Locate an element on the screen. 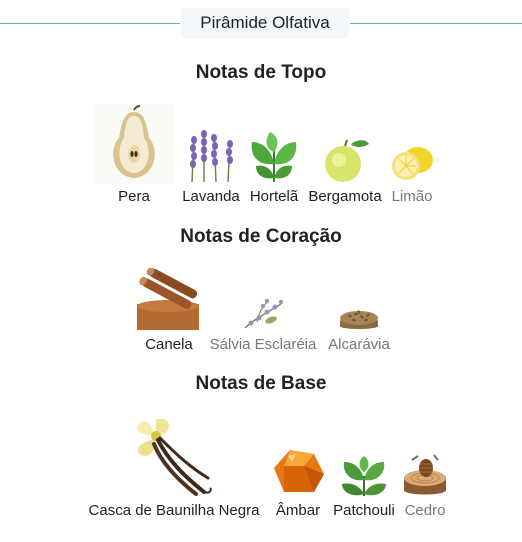 Image resolution: width=522 pixels, height=542 pixels. note-label: Alcarávia is located at coordinates (359, 344).